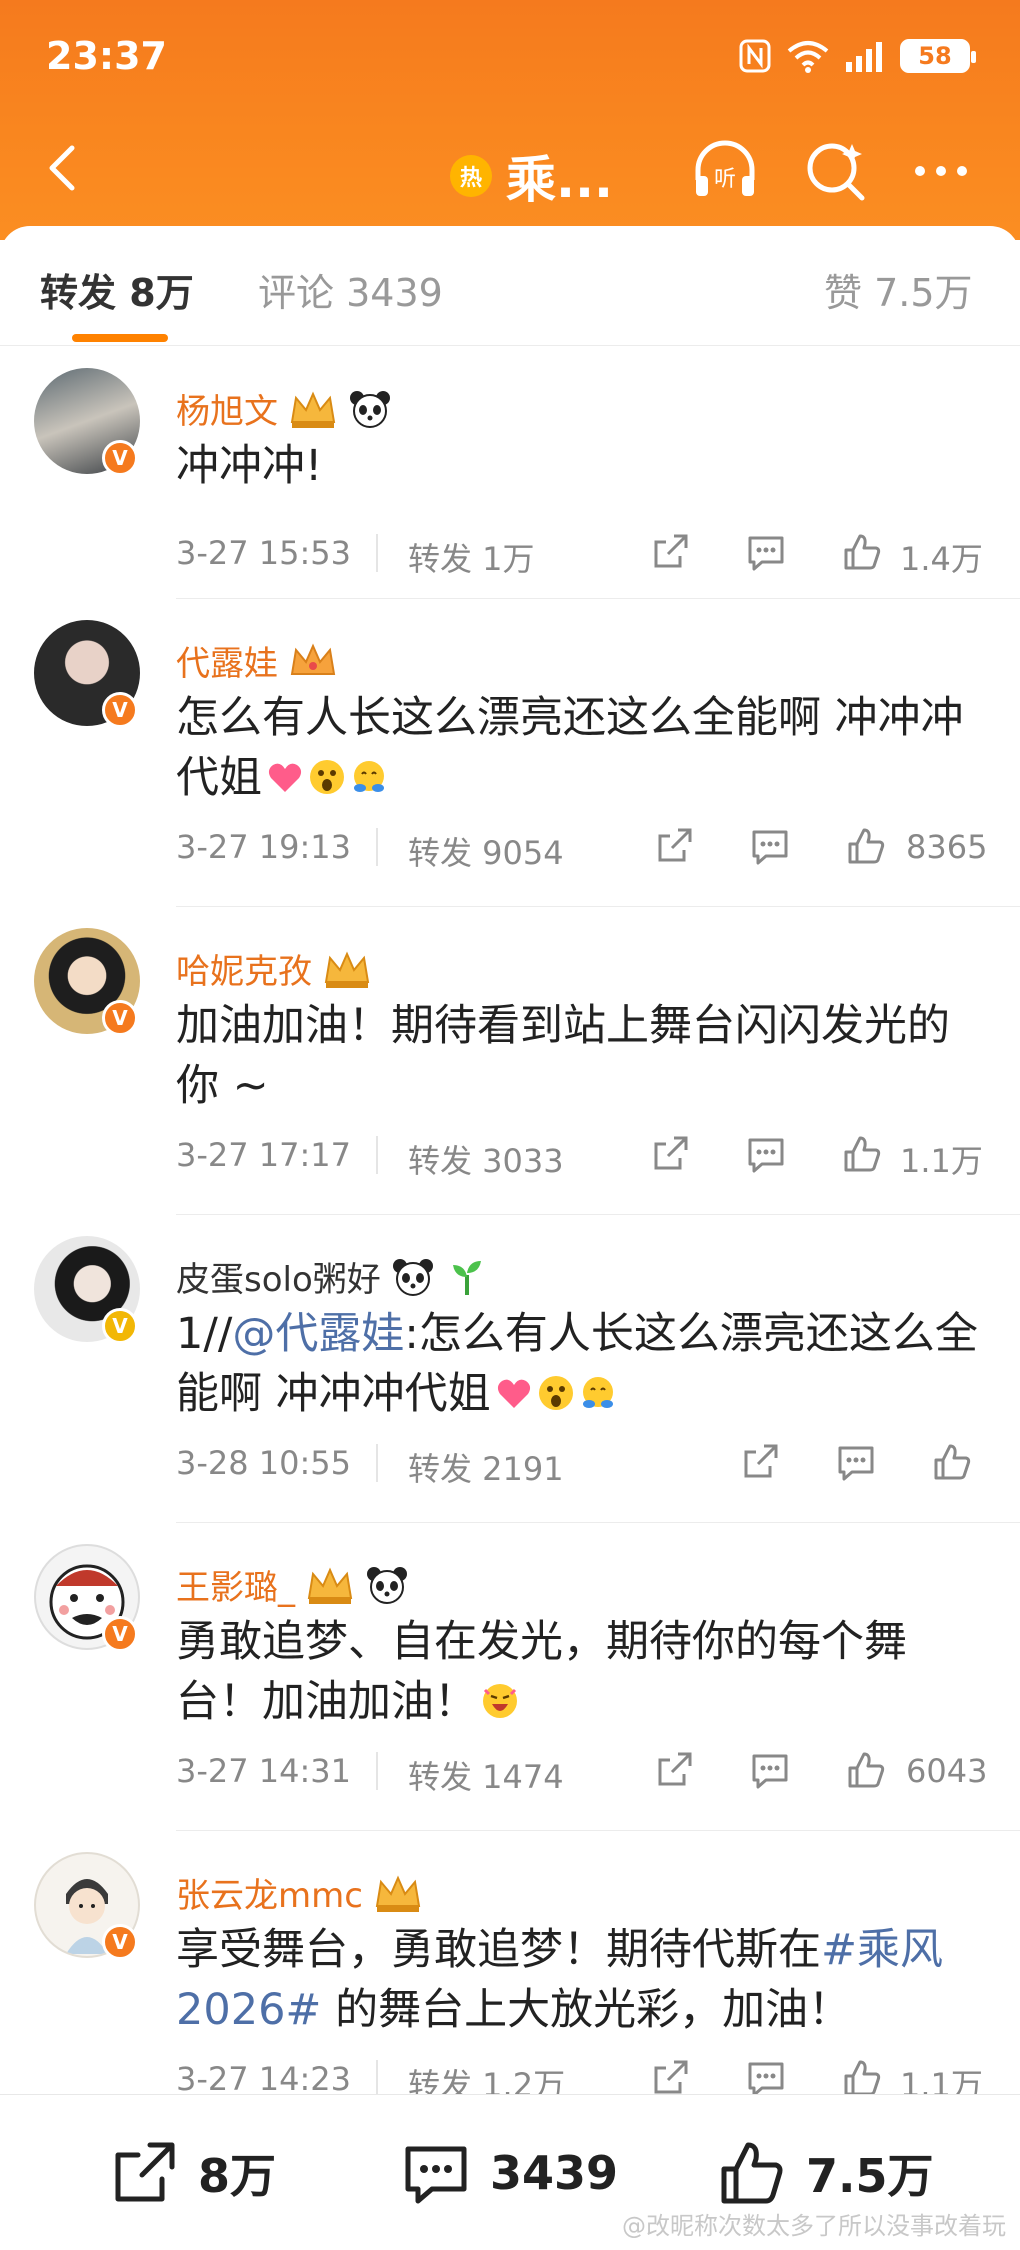 This screenshot has width=1020, height=2250. I want to click on active-tab-indicator, so click(120, 338).